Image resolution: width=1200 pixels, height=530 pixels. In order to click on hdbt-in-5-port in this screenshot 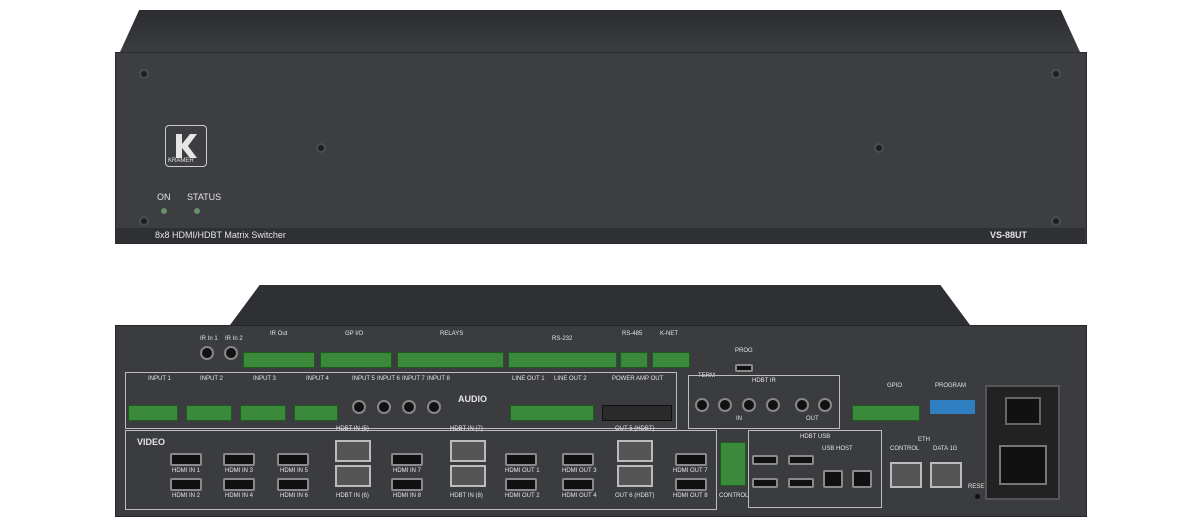, I will do `click(353, 451)`.